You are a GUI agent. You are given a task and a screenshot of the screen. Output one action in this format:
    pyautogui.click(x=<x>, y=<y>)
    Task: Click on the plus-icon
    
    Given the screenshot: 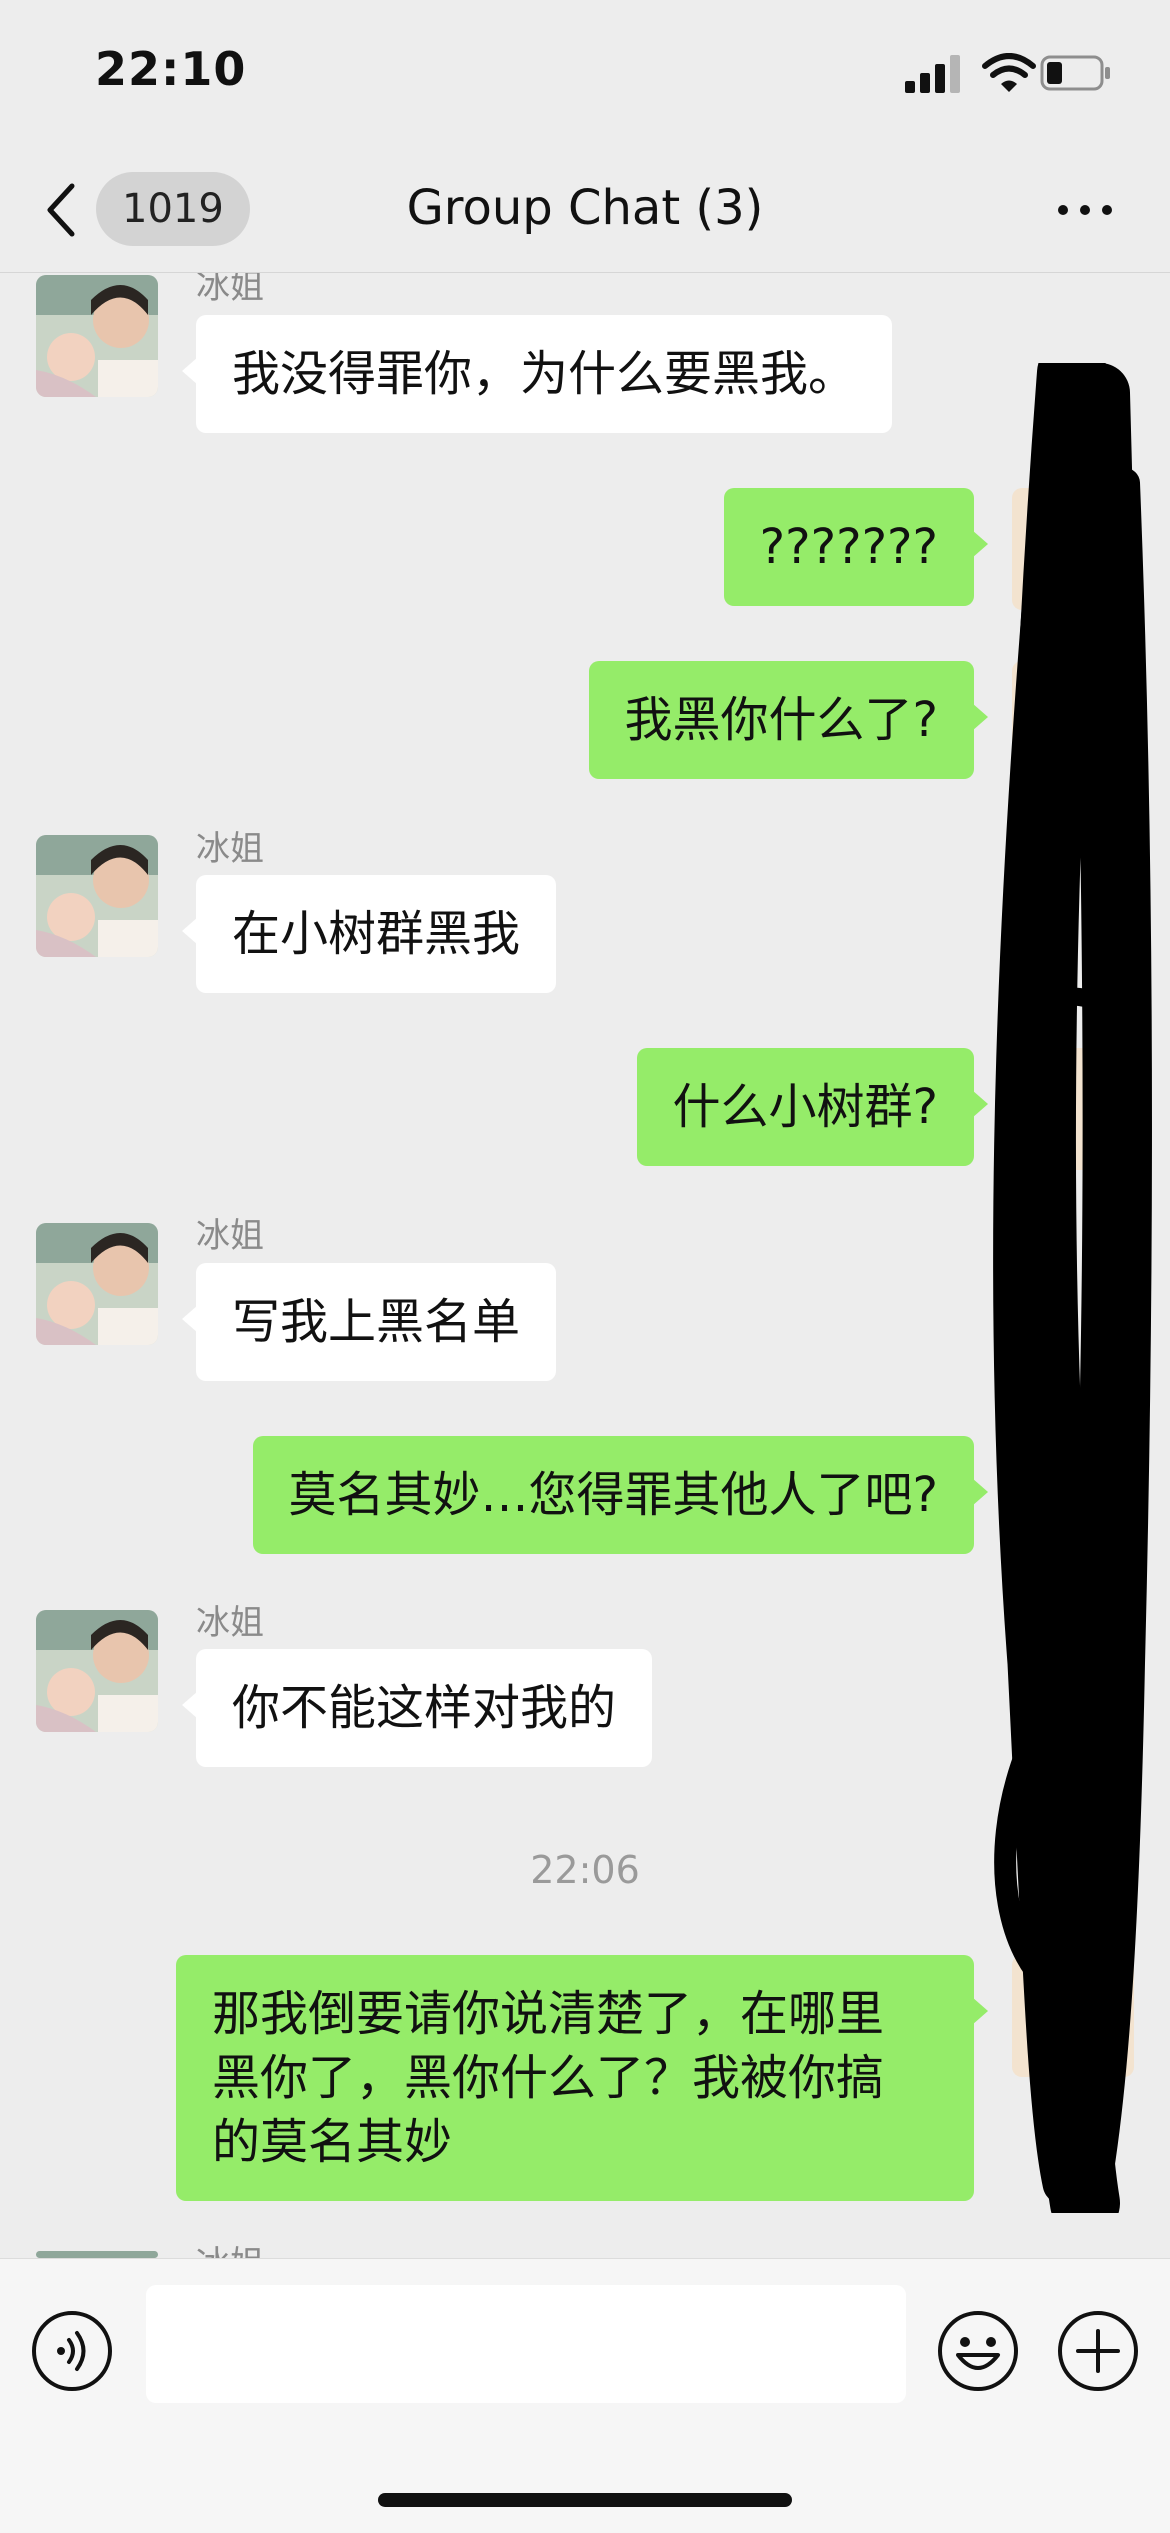 What is the action you would take?
    pyautogui.click(x=1098, y=2351)
    